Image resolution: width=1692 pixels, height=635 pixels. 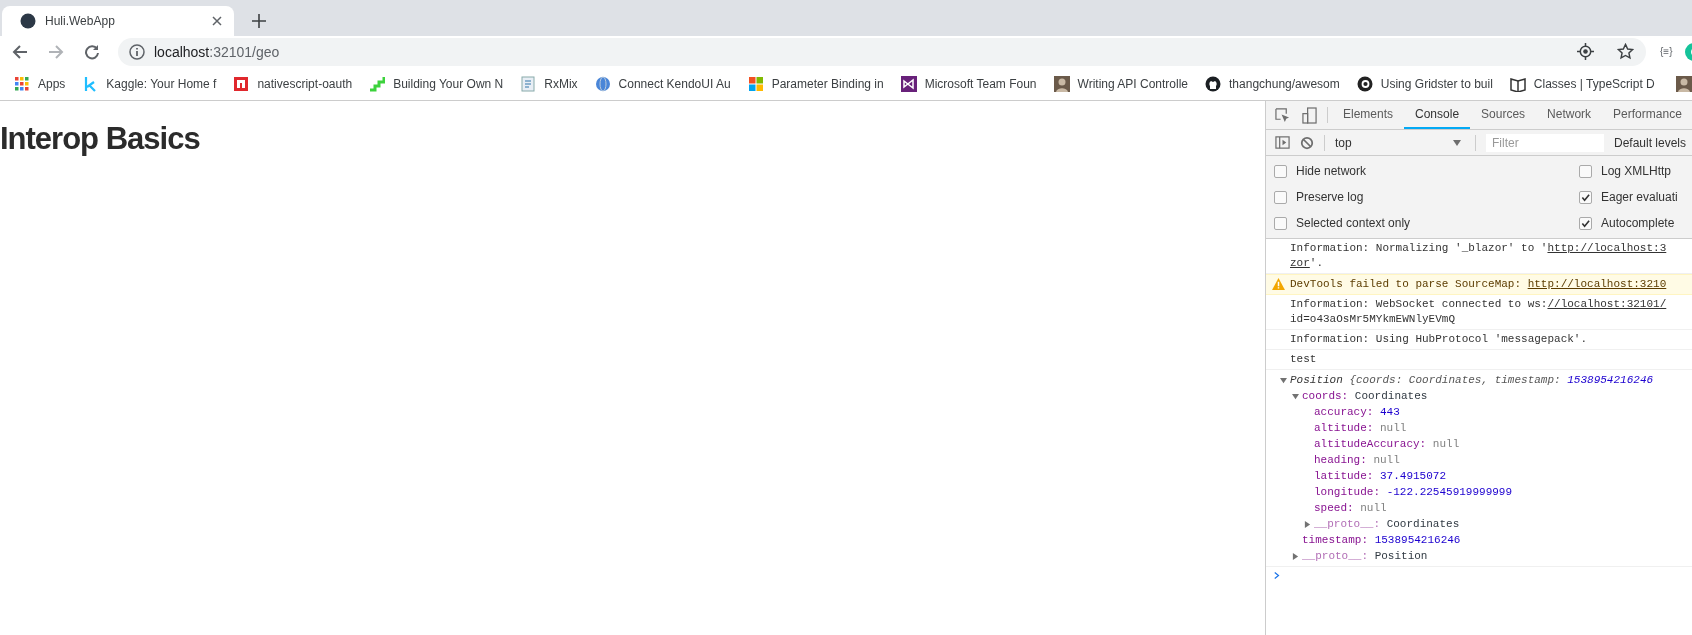 What do you see at coordinates (137, 51) in the screenshot?
I see `info-icon` at bounding box center [137, 51].